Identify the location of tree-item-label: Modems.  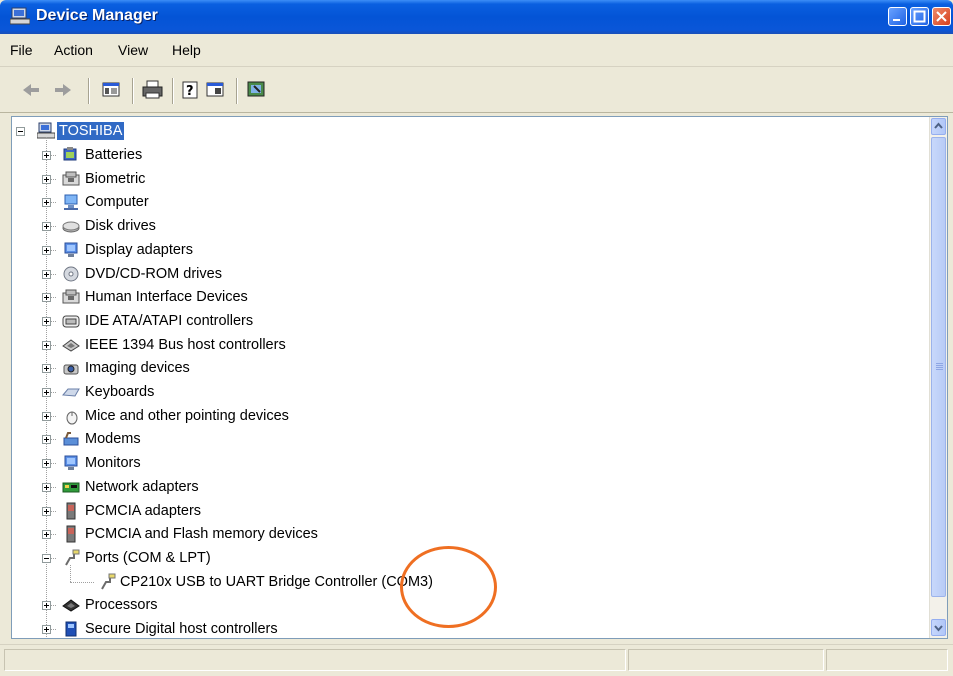
(113, 439).